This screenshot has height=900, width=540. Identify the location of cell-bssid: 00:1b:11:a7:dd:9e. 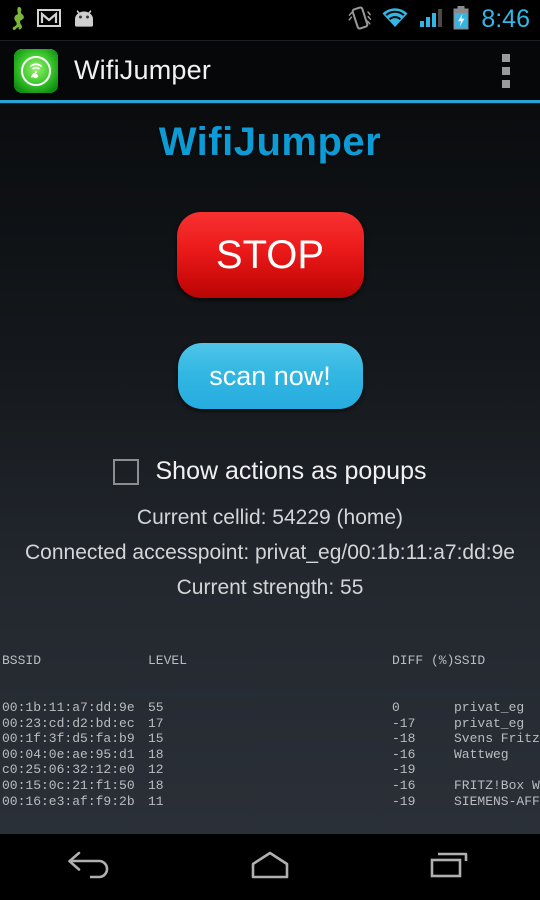
(68, 707).